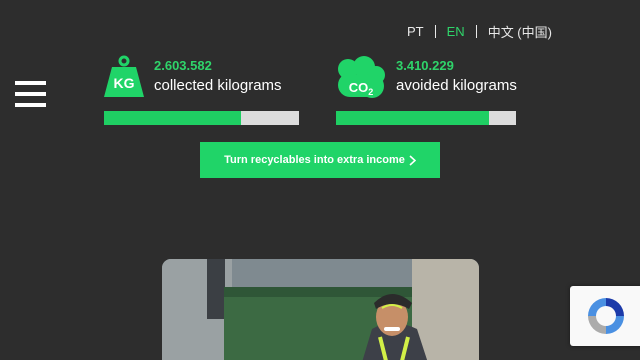  I want to click on chevron-right-icon, so click(412, 160).